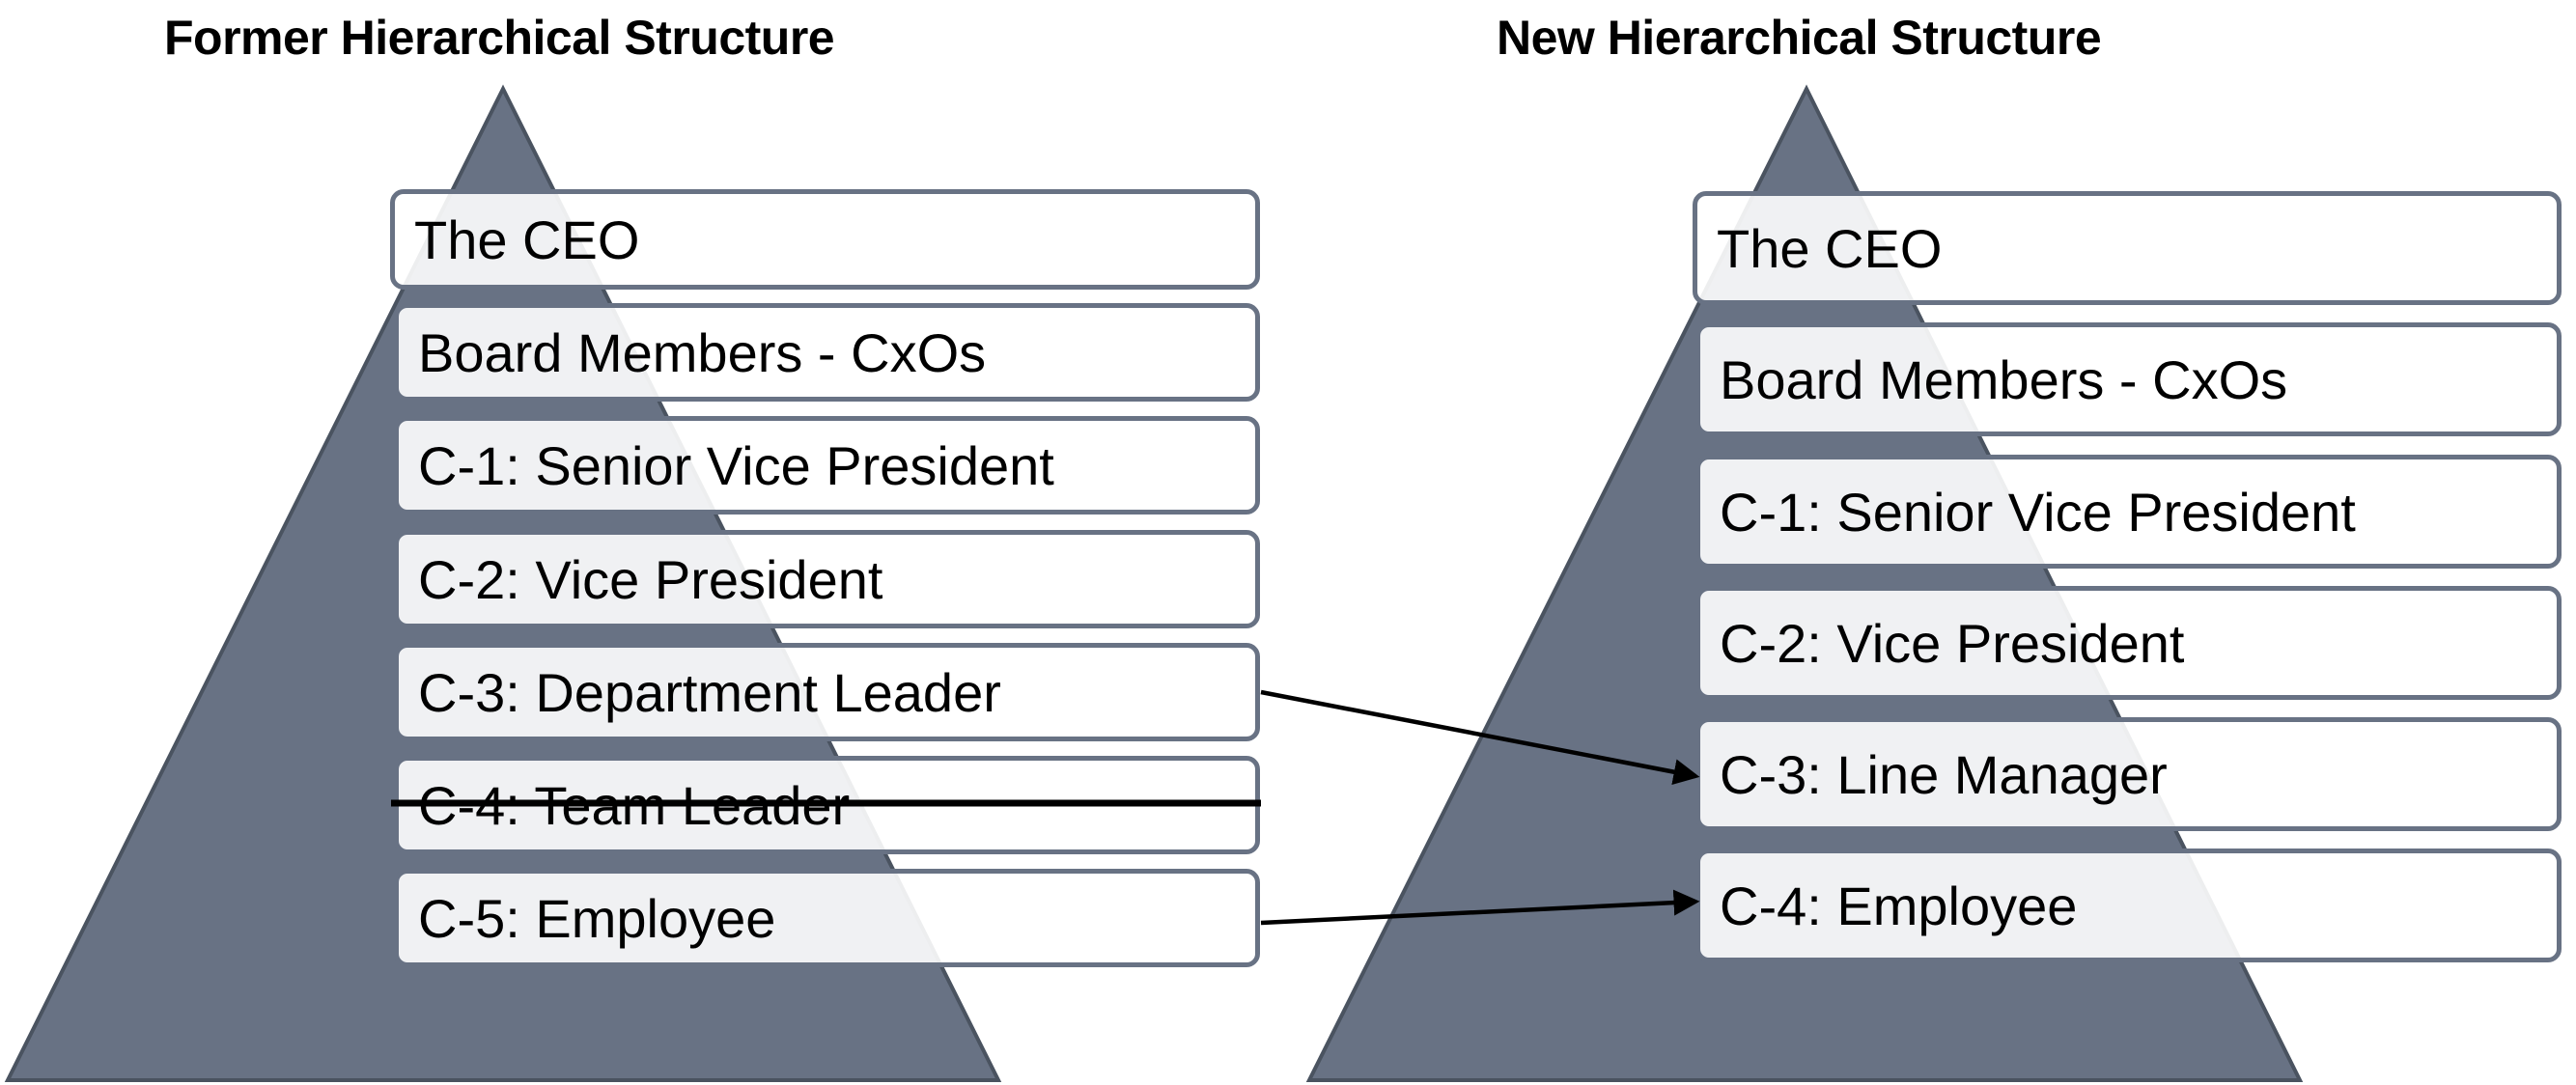  Describe the element at coordinates (597, 918) in the screenshot. I see `level-label: C-5: Employee` at that location.